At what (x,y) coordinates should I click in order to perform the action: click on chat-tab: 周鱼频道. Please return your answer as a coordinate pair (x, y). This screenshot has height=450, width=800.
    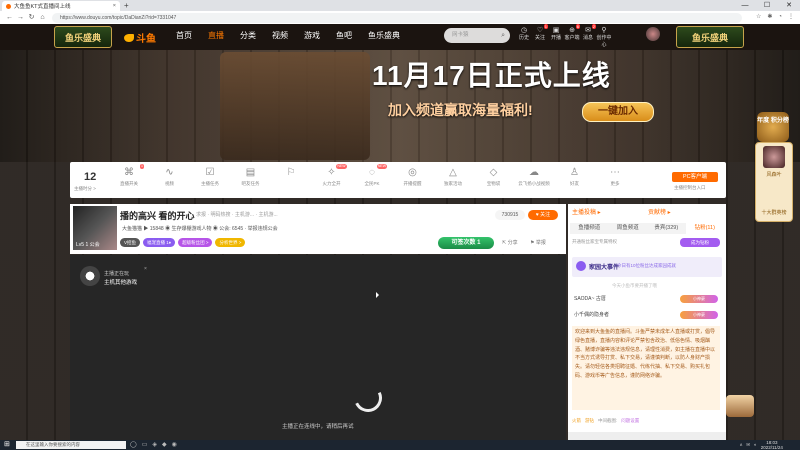
    Looking at the image, I should click on (628, 228).